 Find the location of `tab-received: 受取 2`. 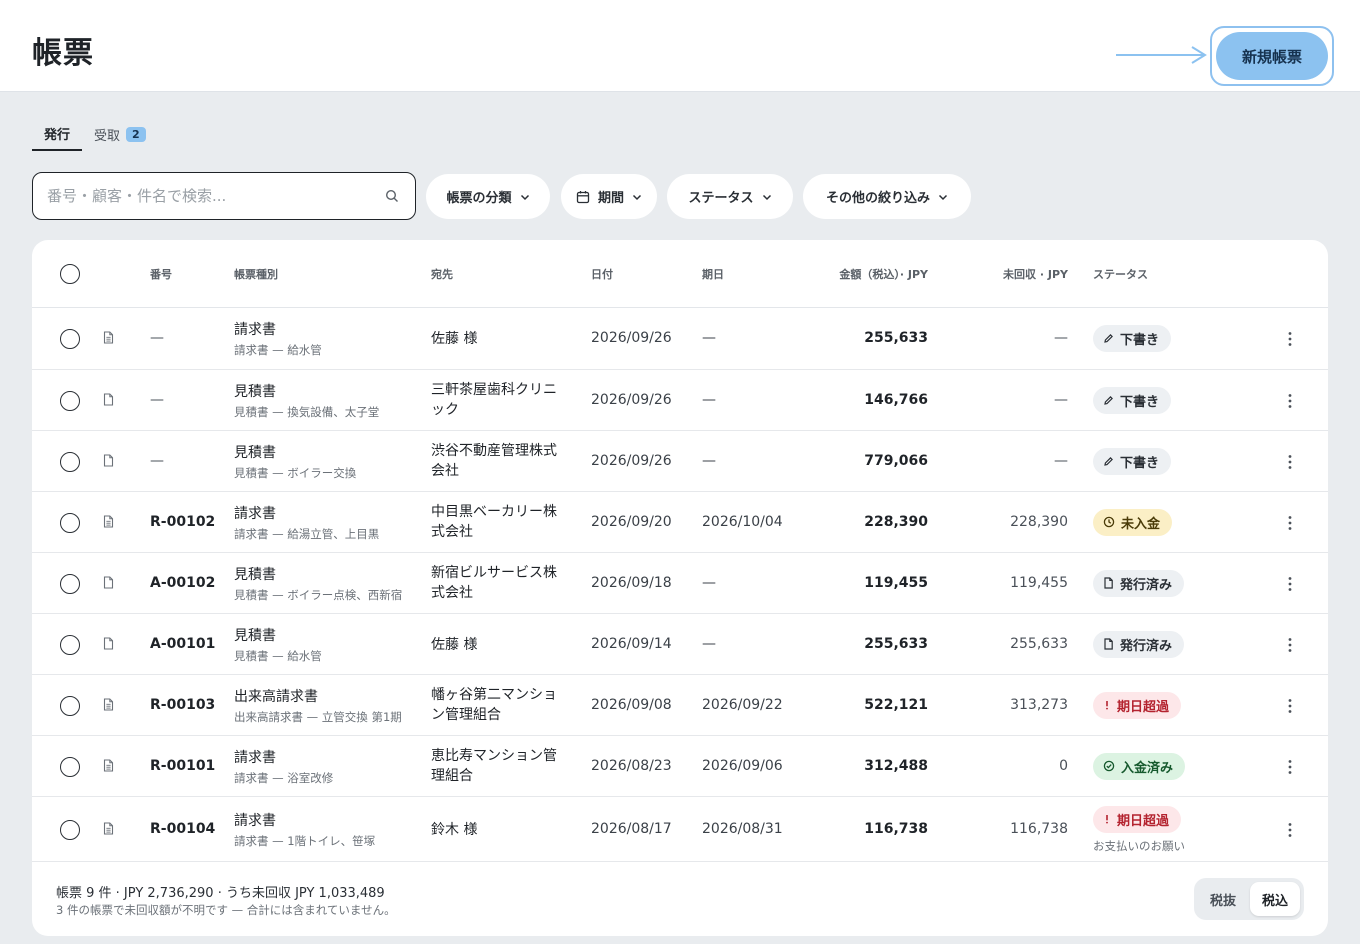

tab-received: 受取 2 is located at coordinates (120, 134).